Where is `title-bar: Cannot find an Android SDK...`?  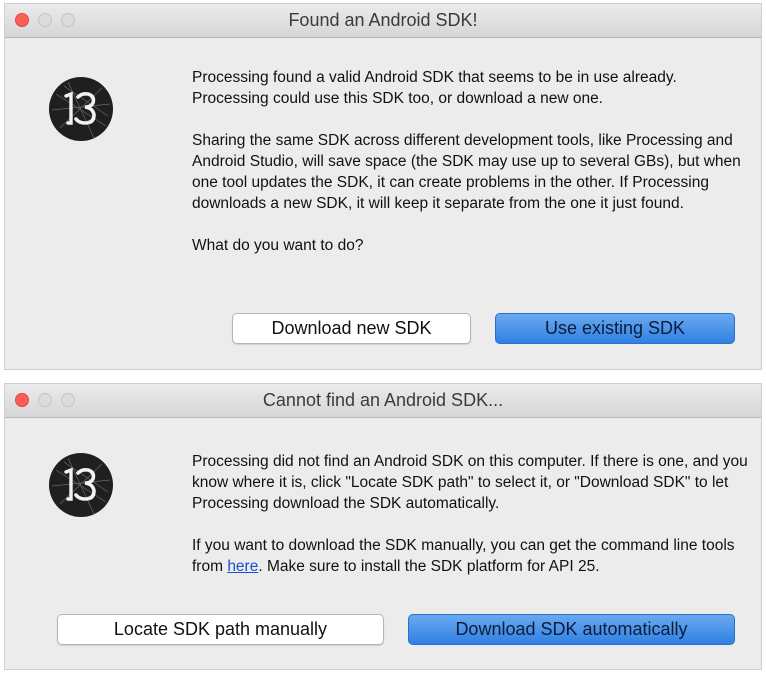
title-bar: Cannot find an Android SDK... is located at coordinates (383, 401).